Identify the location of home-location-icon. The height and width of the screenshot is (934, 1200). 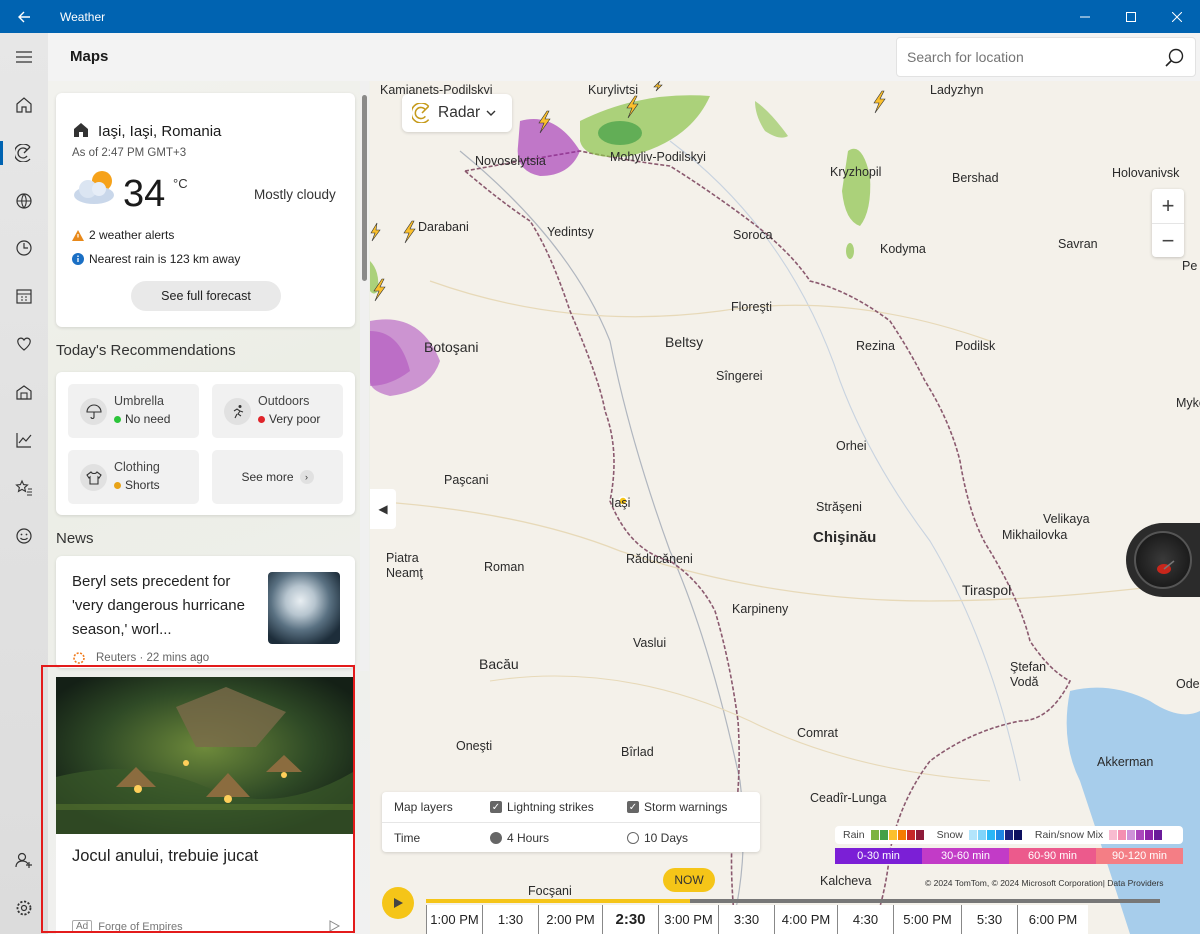
(81, 130).